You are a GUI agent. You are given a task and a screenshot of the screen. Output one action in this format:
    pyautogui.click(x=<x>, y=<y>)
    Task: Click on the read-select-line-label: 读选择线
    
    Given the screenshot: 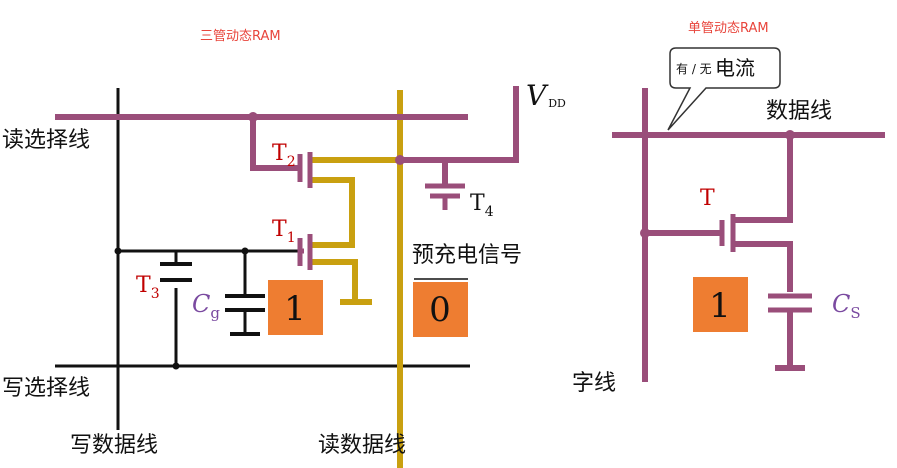 What is the action you would take?
    pyautogui.click(x=46, y=140)
    